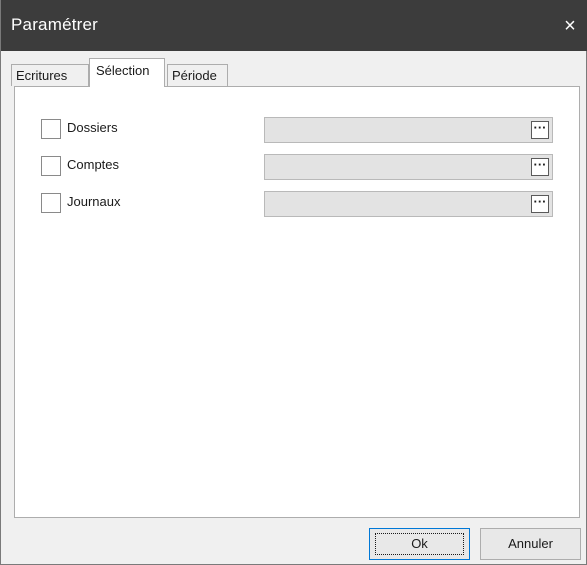 The width and height of the screenshot is (587, 565). I want to click on row-dossiers: Dossiers ···, so click(297, 130).